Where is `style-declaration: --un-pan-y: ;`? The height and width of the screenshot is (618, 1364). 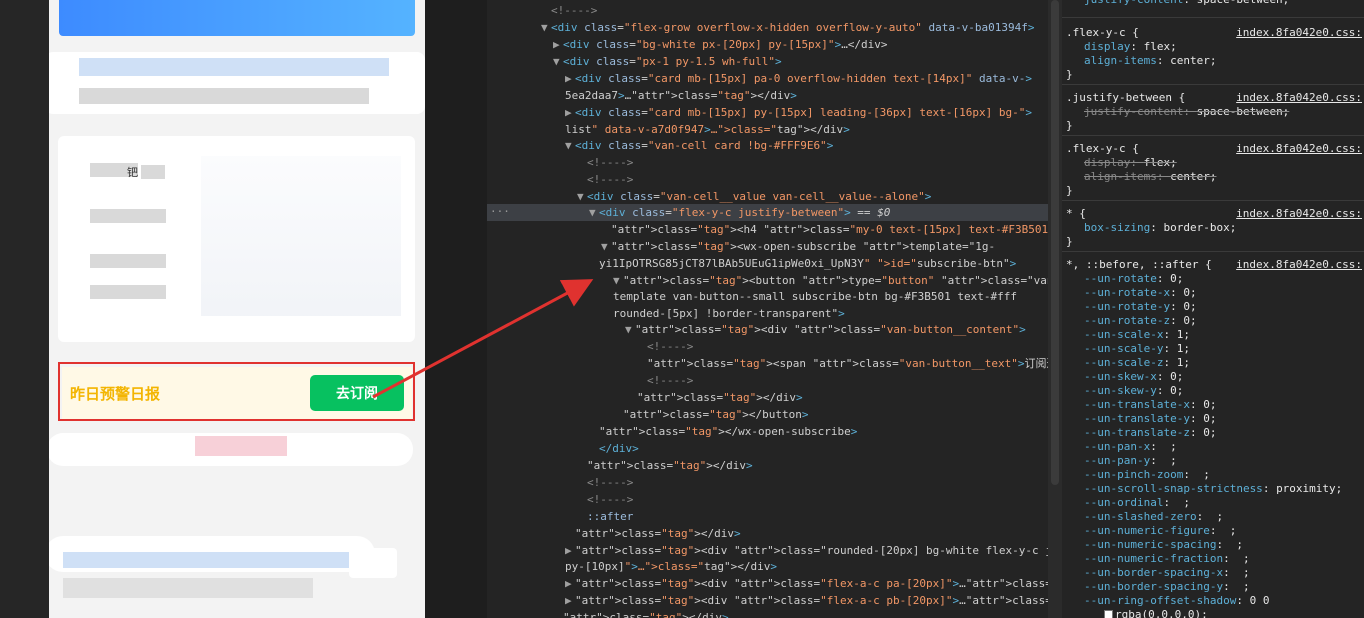 style-declaration: --un-pan-y: ; is located at coordinates (1130, 461).